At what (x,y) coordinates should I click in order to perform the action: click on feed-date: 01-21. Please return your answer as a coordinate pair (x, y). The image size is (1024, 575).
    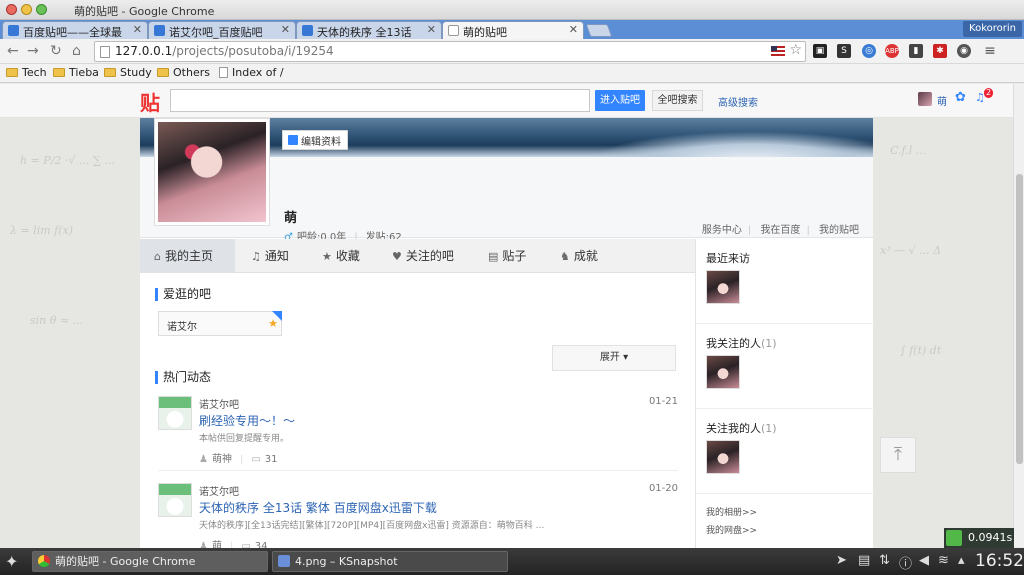
    Looking at the image, I should click on (663, 401).